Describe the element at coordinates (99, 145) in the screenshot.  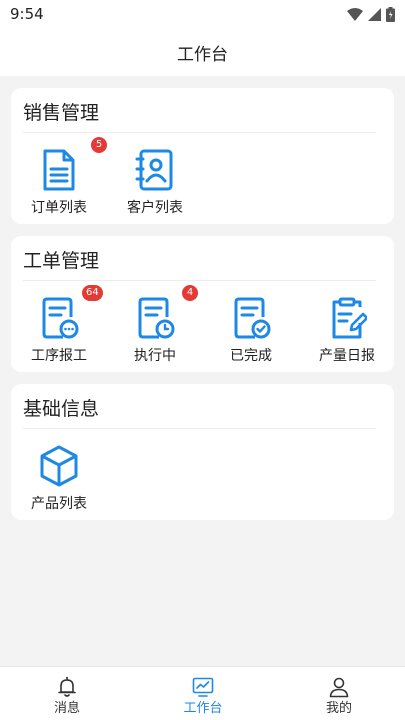
I see `order-badge: 5` at that location.